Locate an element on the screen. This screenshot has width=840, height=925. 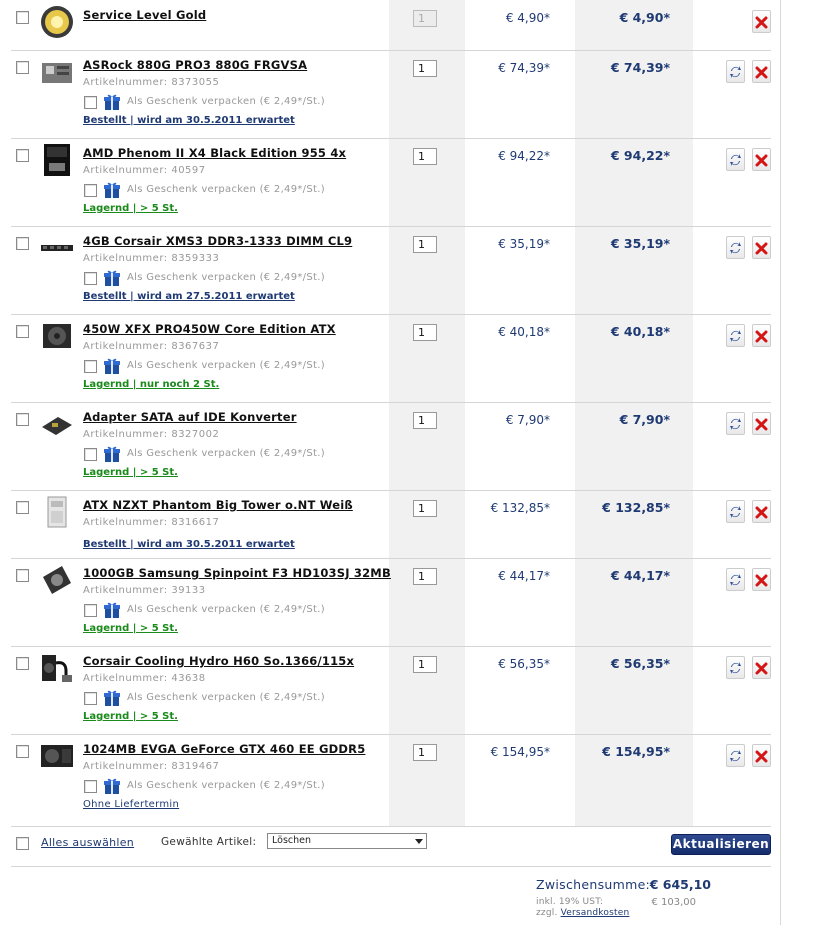
line-total: € 44,17* is located at coordinates (640, 575).